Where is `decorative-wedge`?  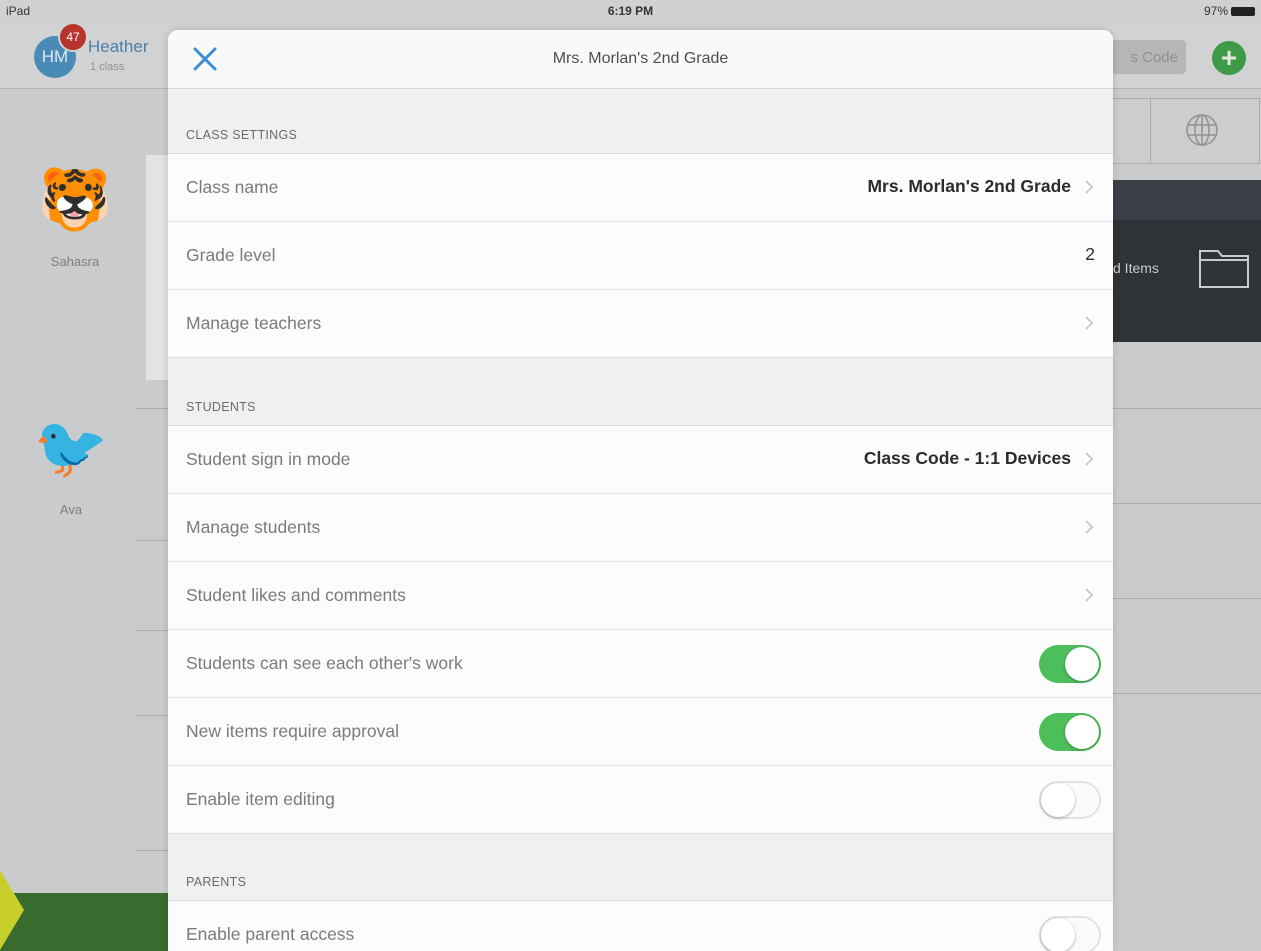
decorative-wedge is located at coordinates (12, 910).